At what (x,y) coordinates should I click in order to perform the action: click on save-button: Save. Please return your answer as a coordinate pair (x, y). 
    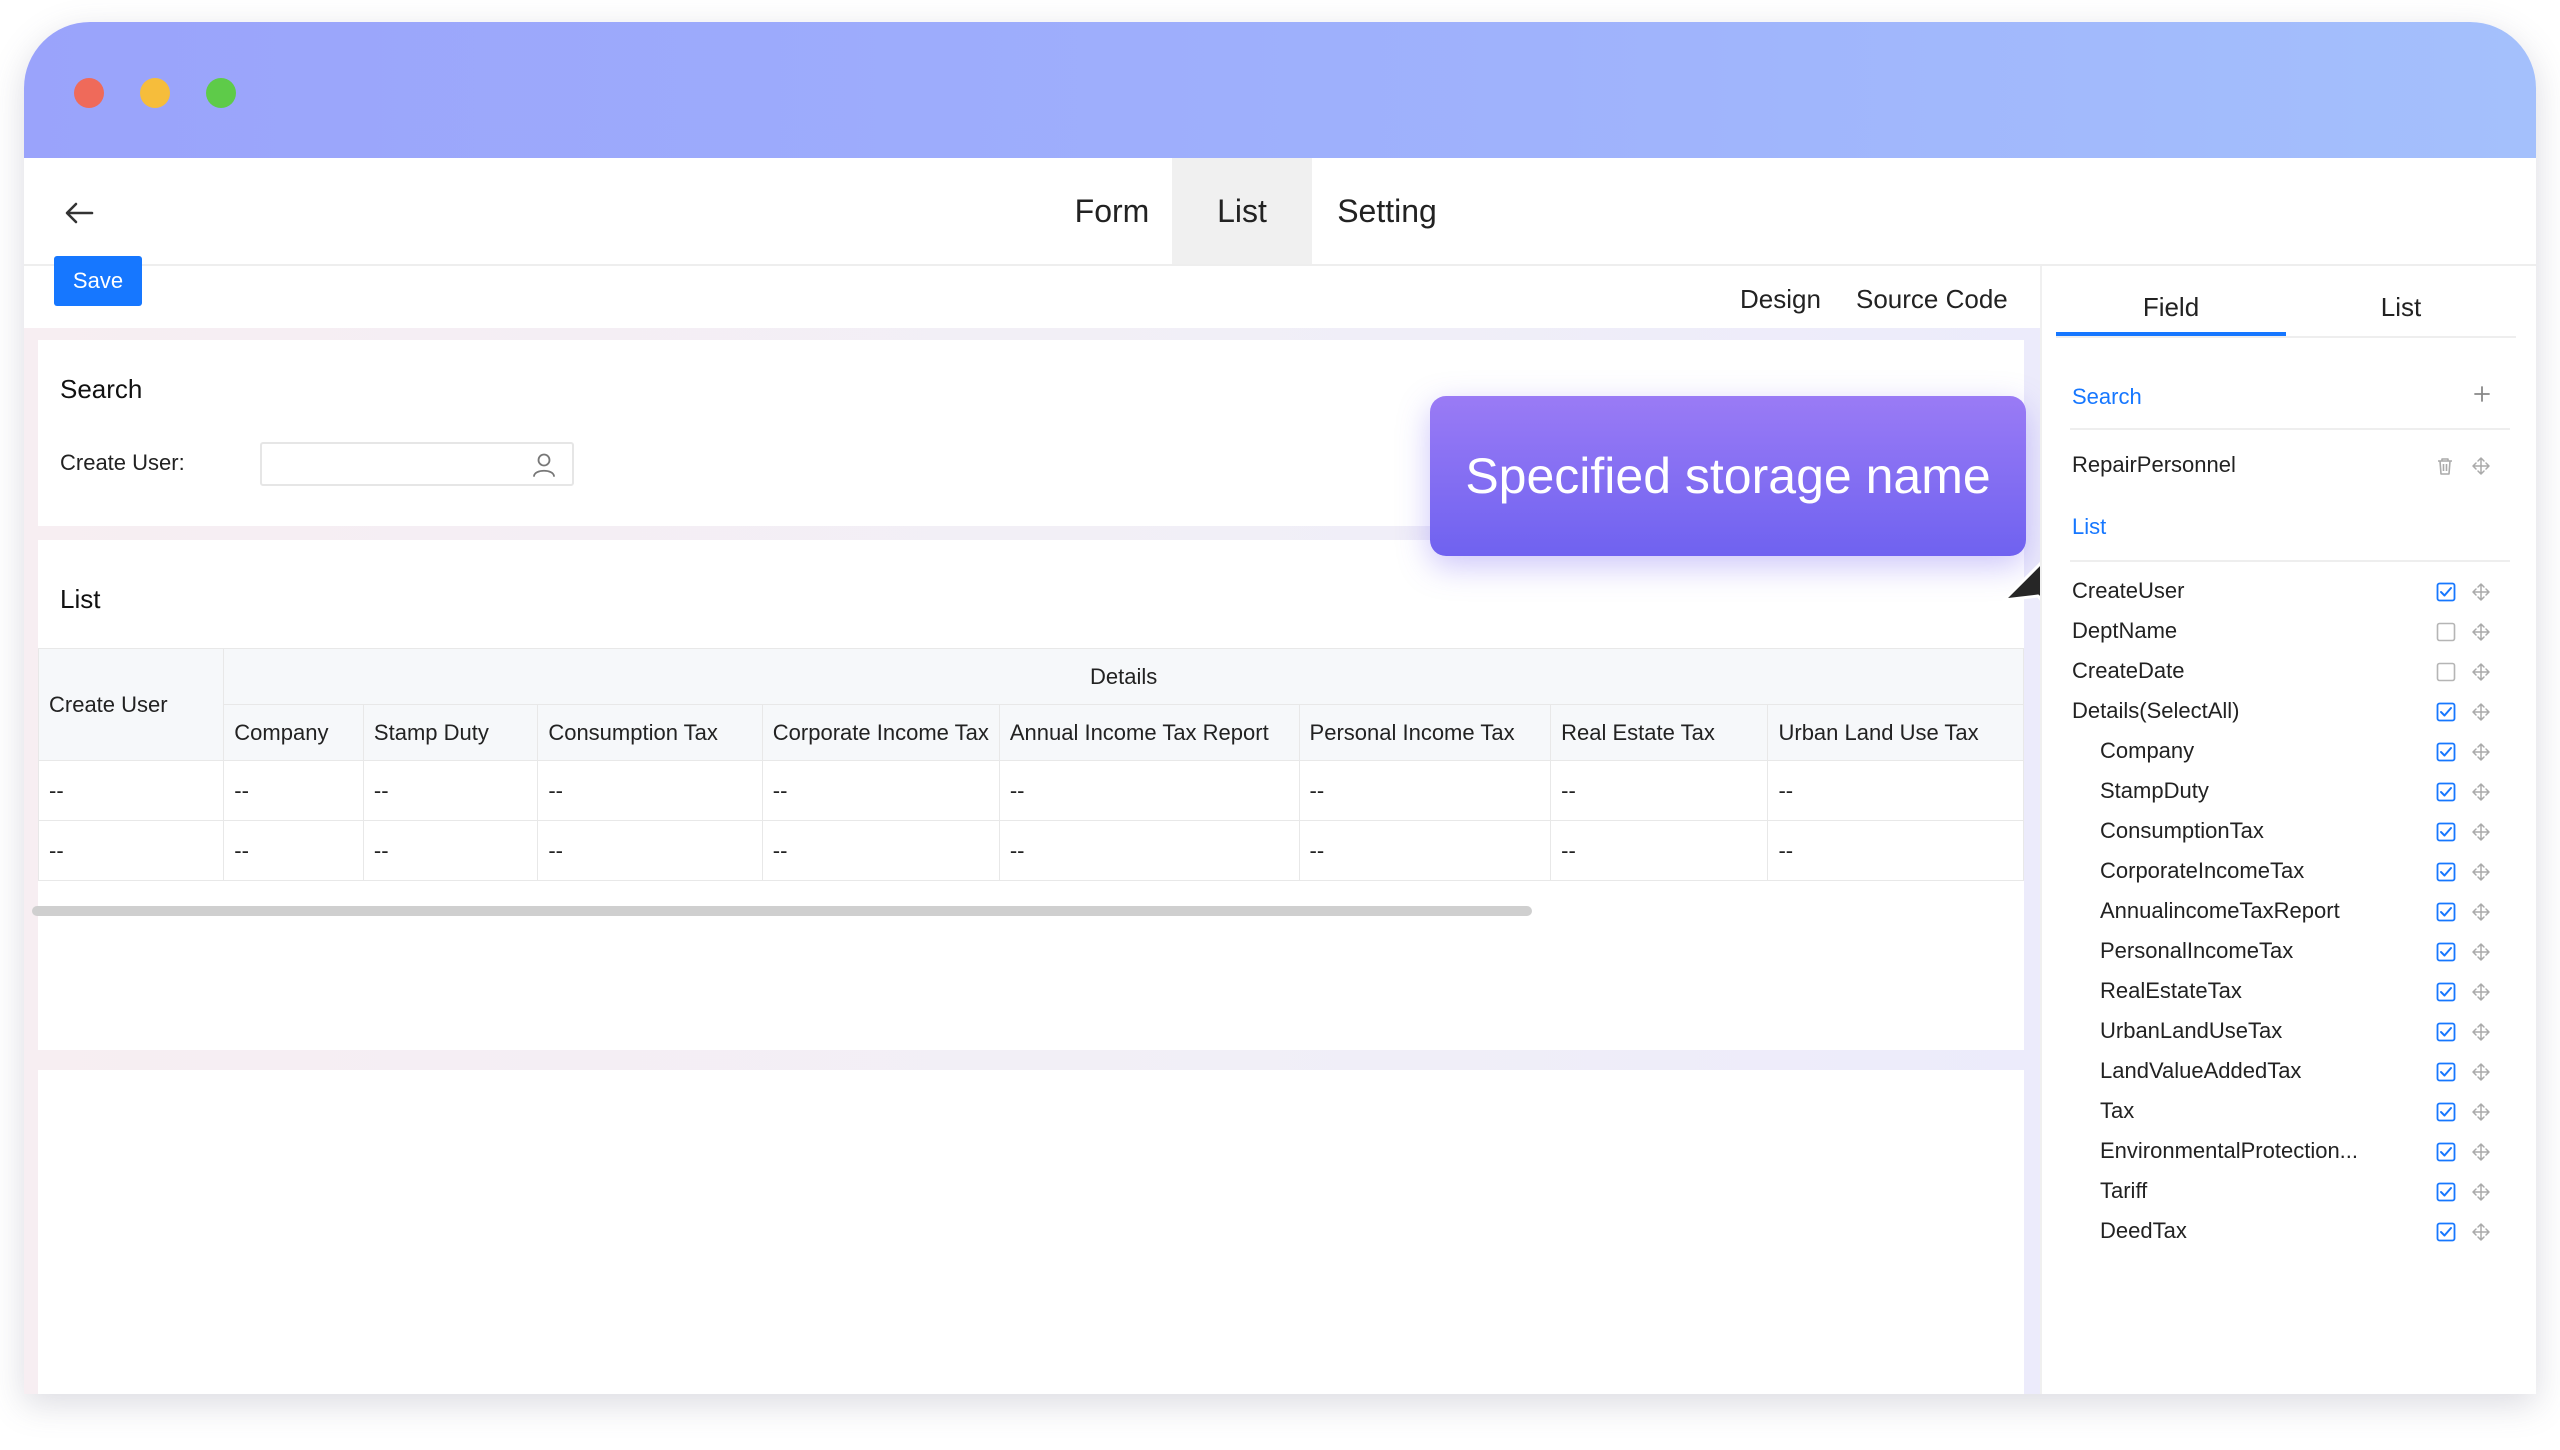
    Looking at the image, I should click on (98, 281).